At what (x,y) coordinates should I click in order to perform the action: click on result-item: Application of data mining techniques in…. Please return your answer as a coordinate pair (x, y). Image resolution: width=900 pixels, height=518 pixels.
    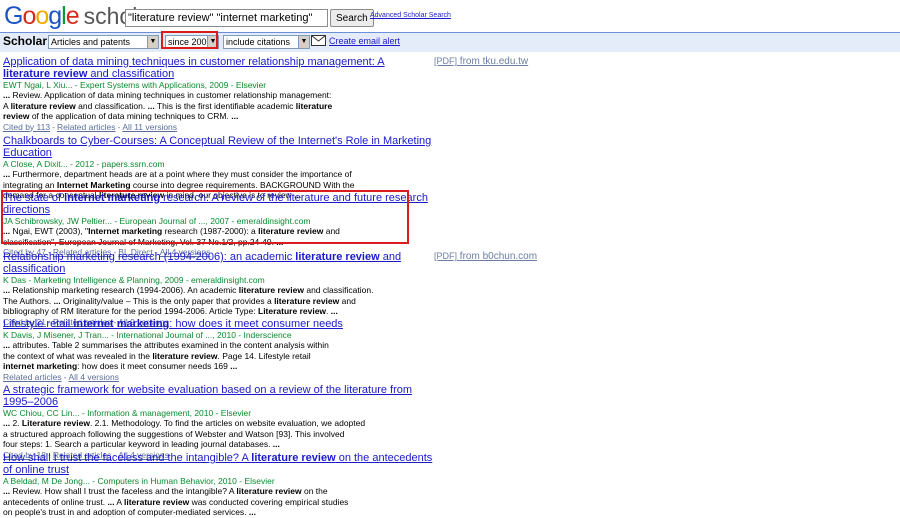
    Looking at the image, I should click on (218, 94).